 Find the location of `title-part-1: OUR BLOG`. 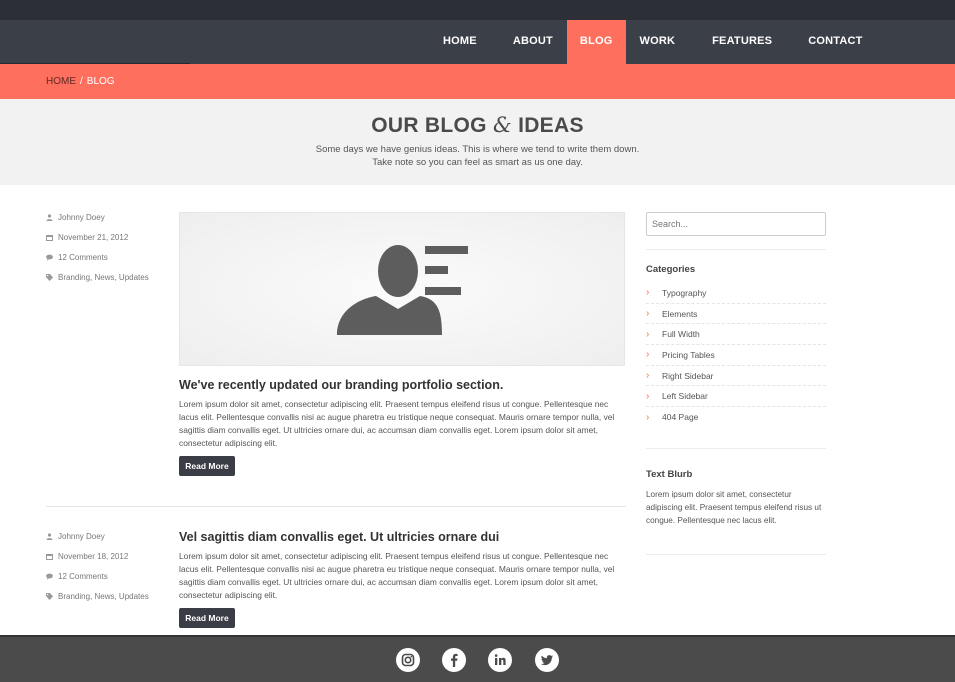

title-part-1: OUR BLOG is located at coordinates (429, 125).